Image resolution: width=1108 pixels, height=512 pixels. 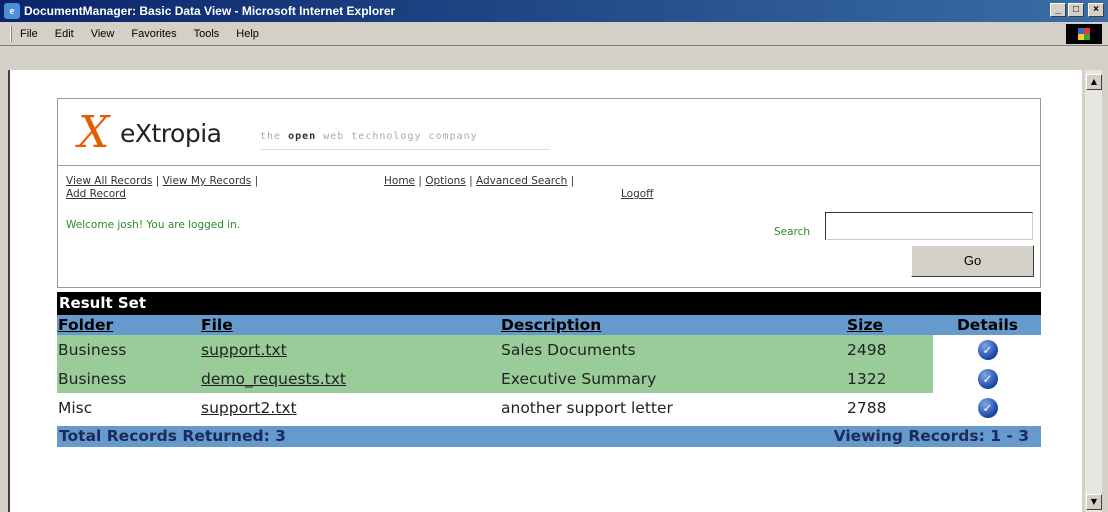 I want to click on menu-file: File, so click(x=29, y=34).